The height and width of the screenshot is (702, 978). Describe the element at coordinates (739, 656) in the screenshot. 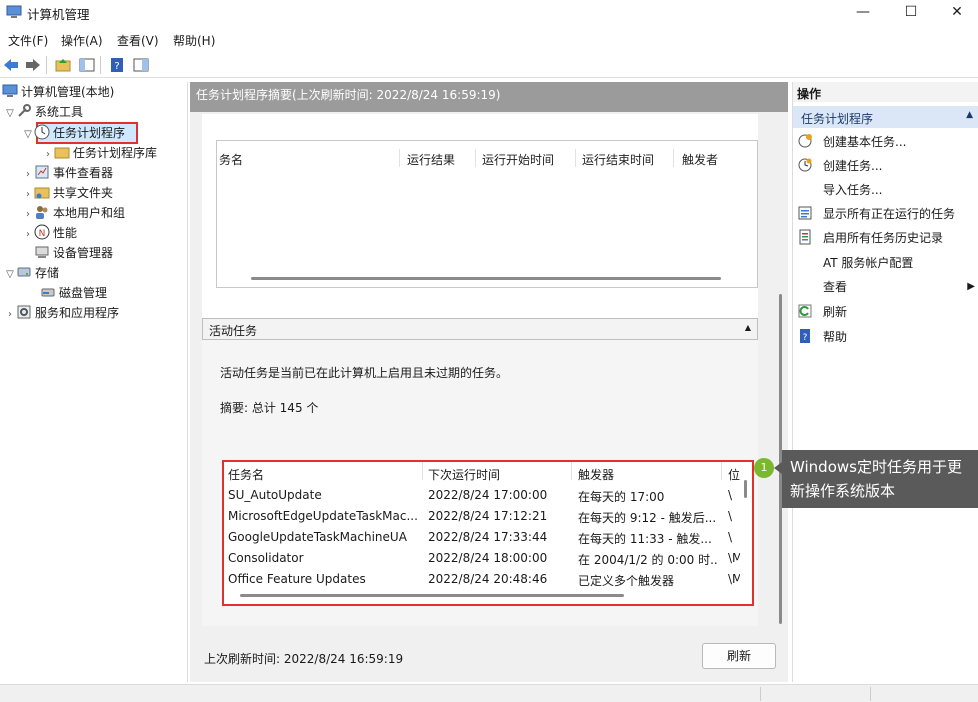

I see `refresh-button: 刷新` at that location.